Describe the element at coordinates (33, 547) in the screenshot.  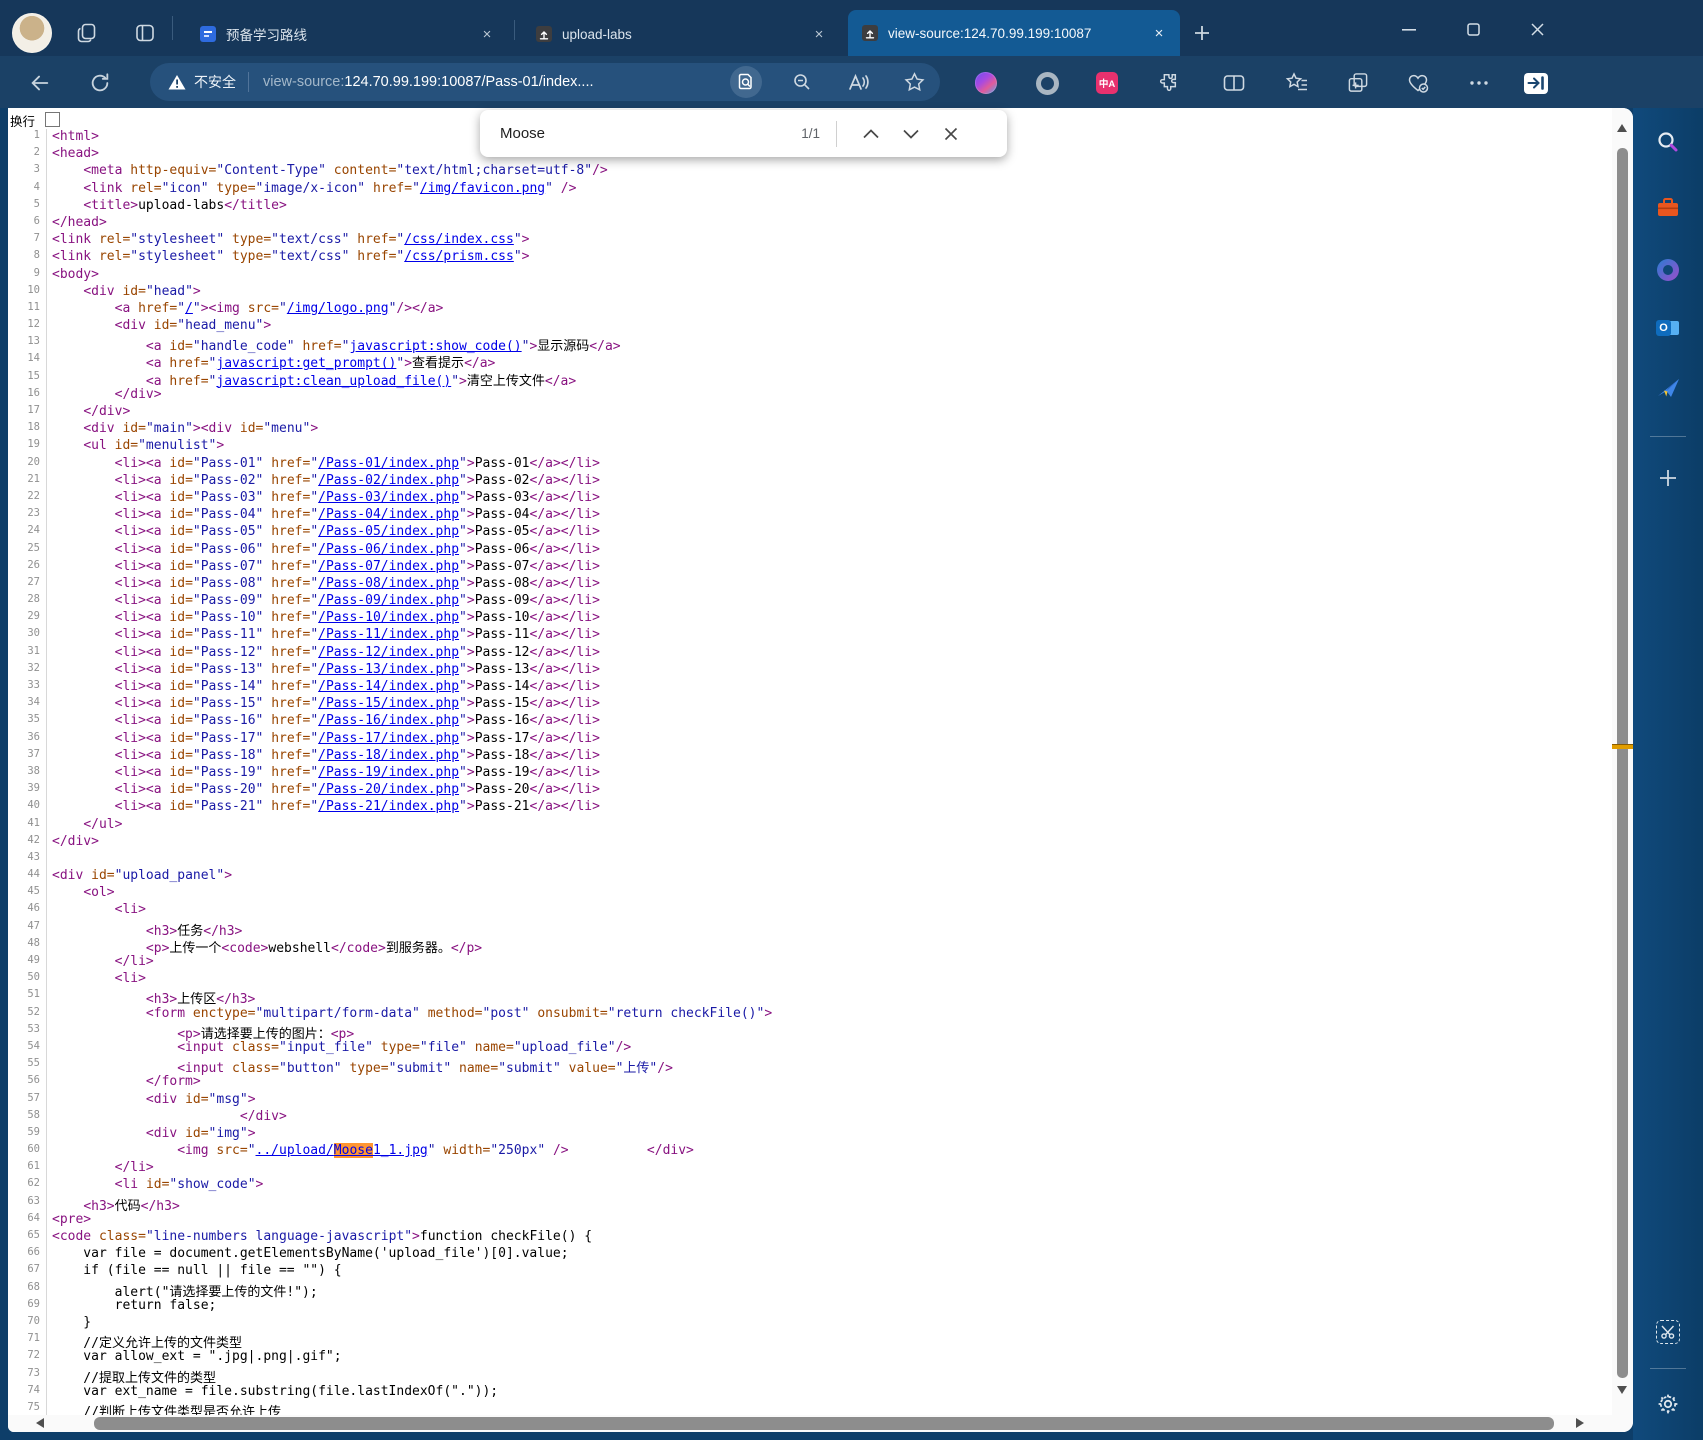
I see `line-number: 25` at that location.